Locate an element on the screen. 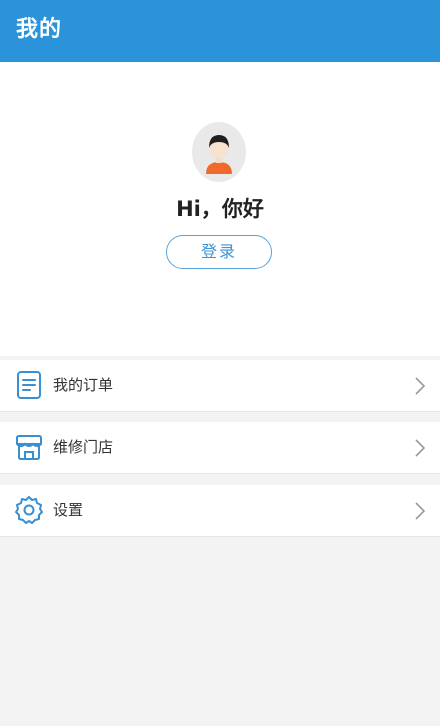 This screenshot has height=726, width=440. greeting-text: Hi，你好 is located at coordinates (220, 209).